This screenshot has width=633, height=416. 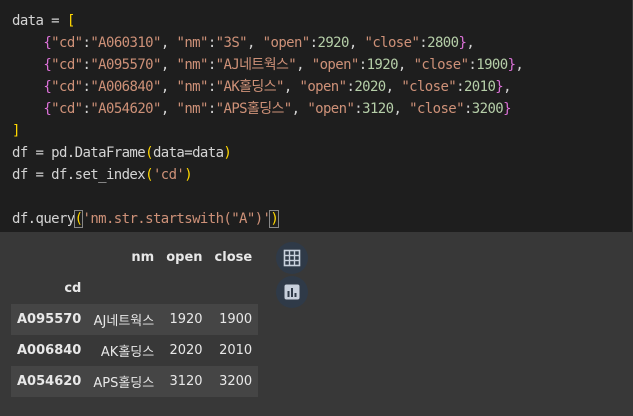 I want to click on bar-chart-icon, so click(x=292, y=292).